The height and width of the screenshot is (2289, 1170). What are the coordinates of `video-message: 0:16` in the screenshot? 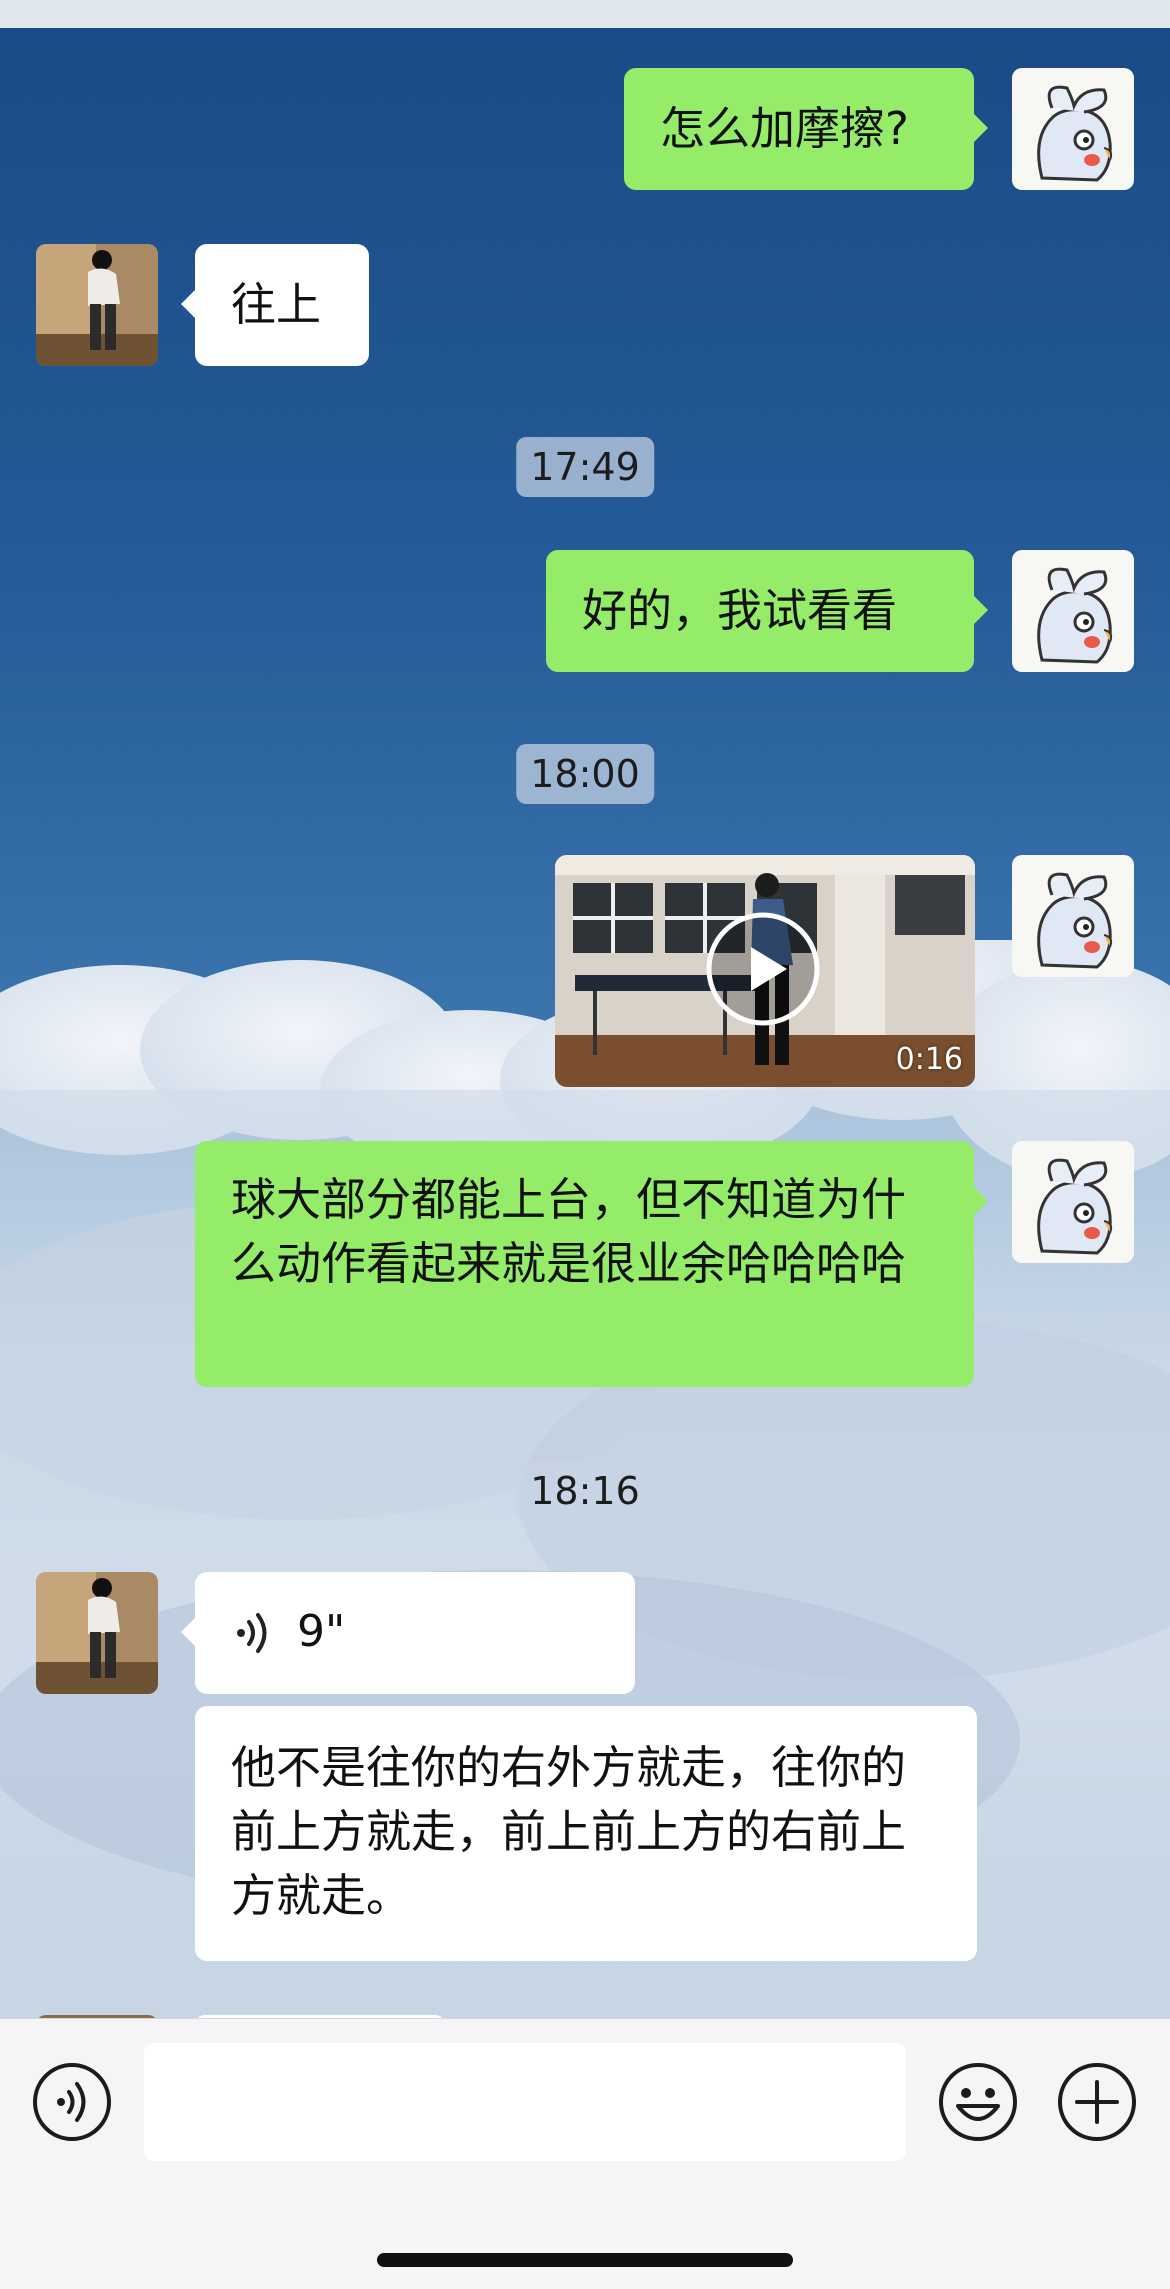 It's located at (765, 971).